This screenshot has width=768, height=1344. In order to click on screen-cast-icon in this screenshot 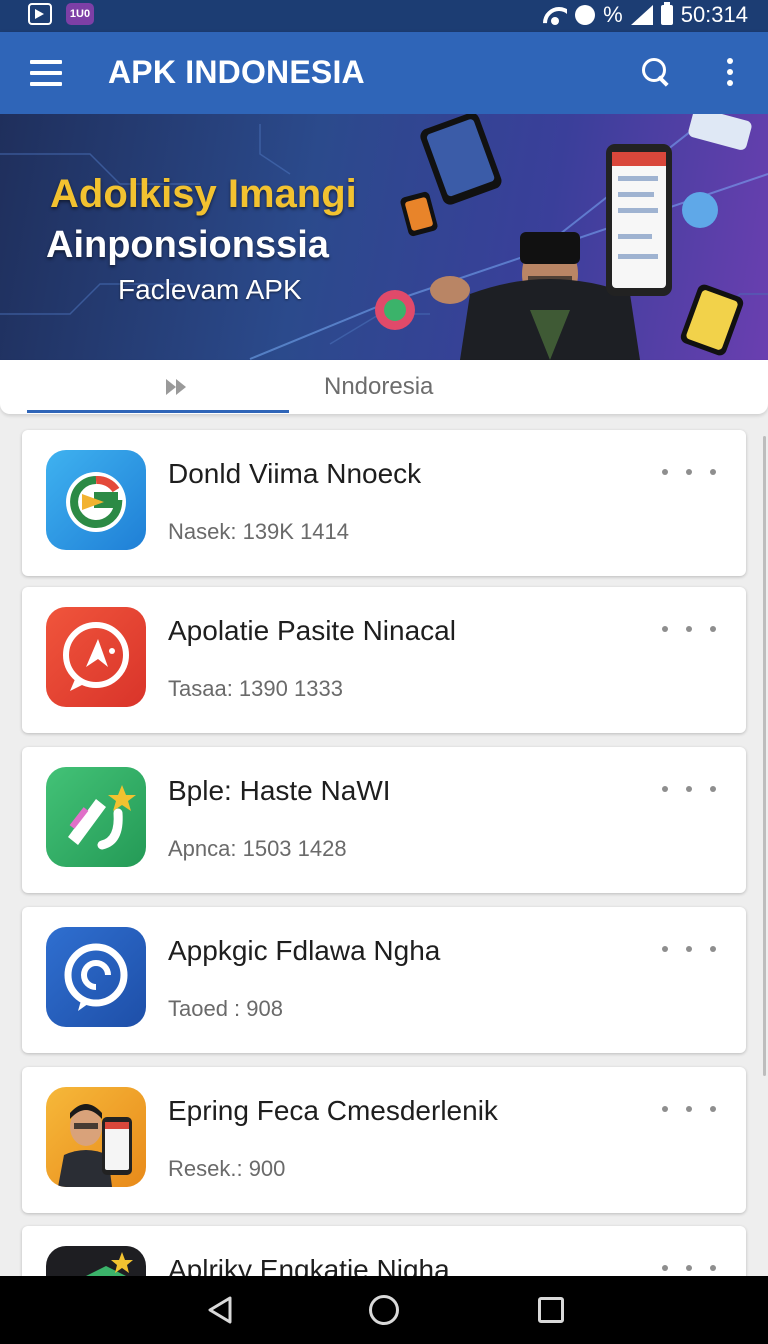, I will do `click(40, 14)`.